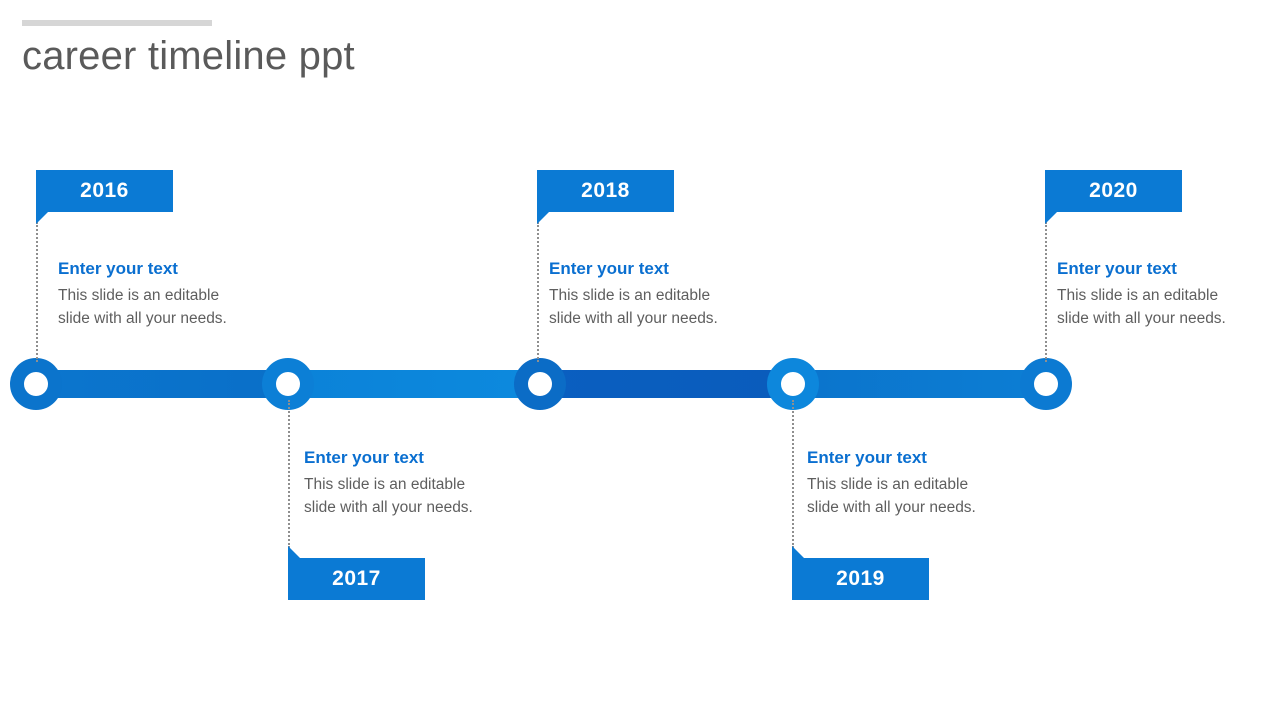  I want to click on year-badge-2020: 2020, so click(1113, 197).